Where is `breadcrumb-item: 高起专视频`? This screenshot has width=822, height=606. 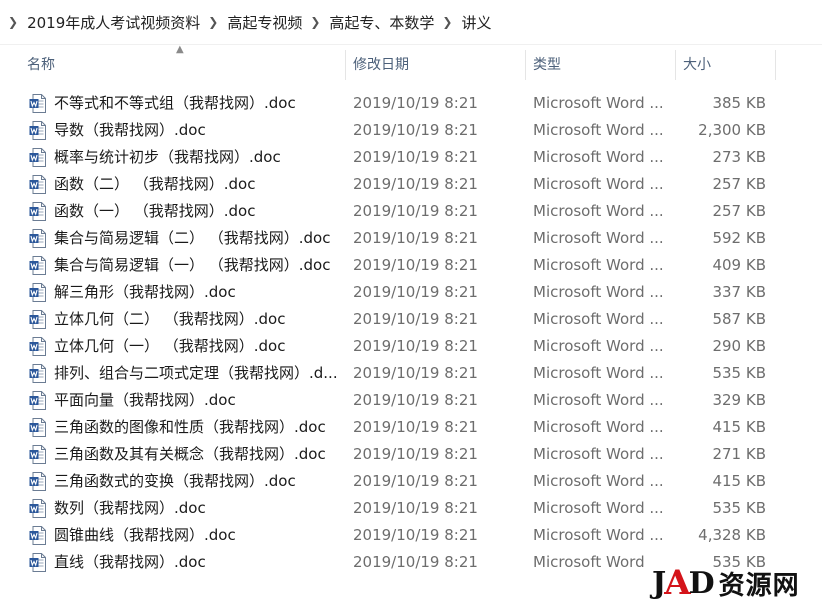 breadcrumb-item: 高起专视频 is located at coordinates (264, 22).